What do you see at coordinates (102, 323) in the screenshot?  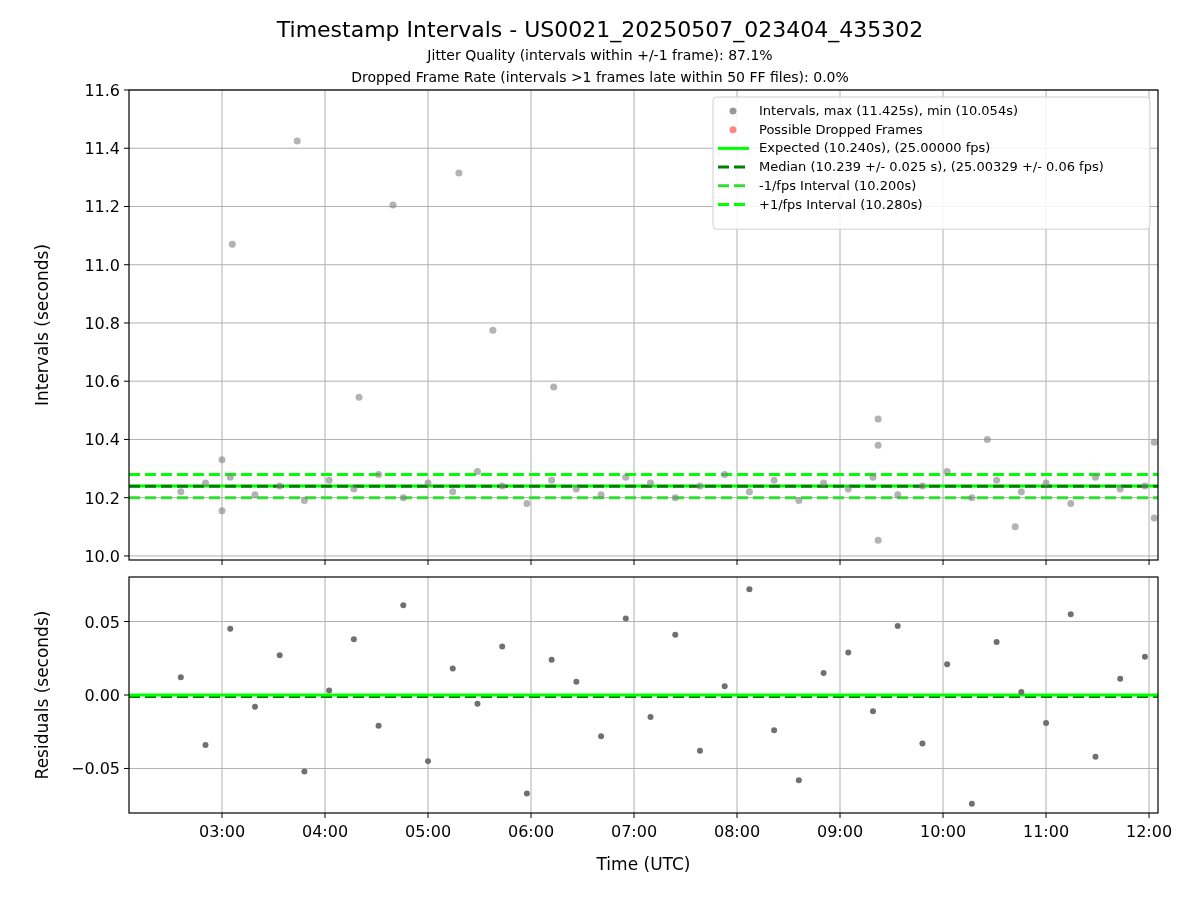 I see `y-tick-label: 10.8` at bounding box center [102, 323].